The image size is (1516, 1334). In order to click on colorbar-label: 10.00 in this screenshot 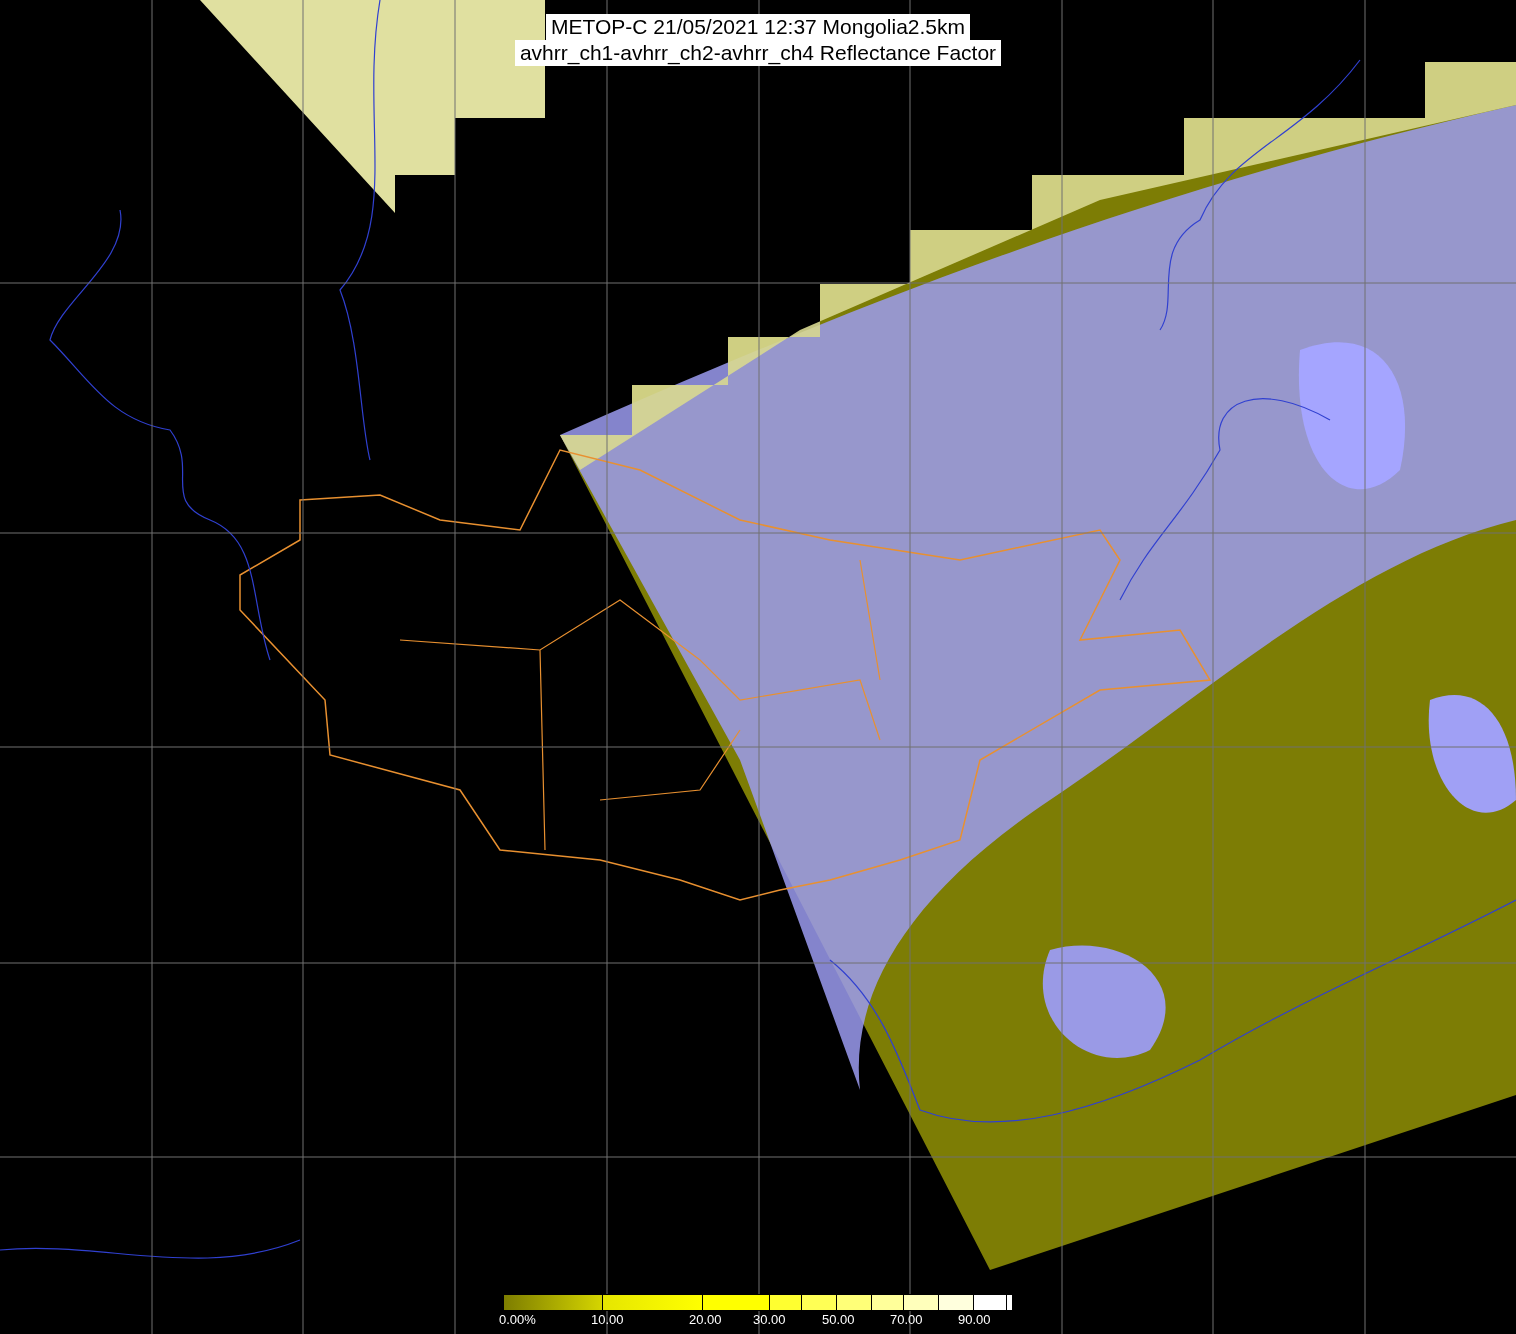, I will do `click(607, 1320)`.